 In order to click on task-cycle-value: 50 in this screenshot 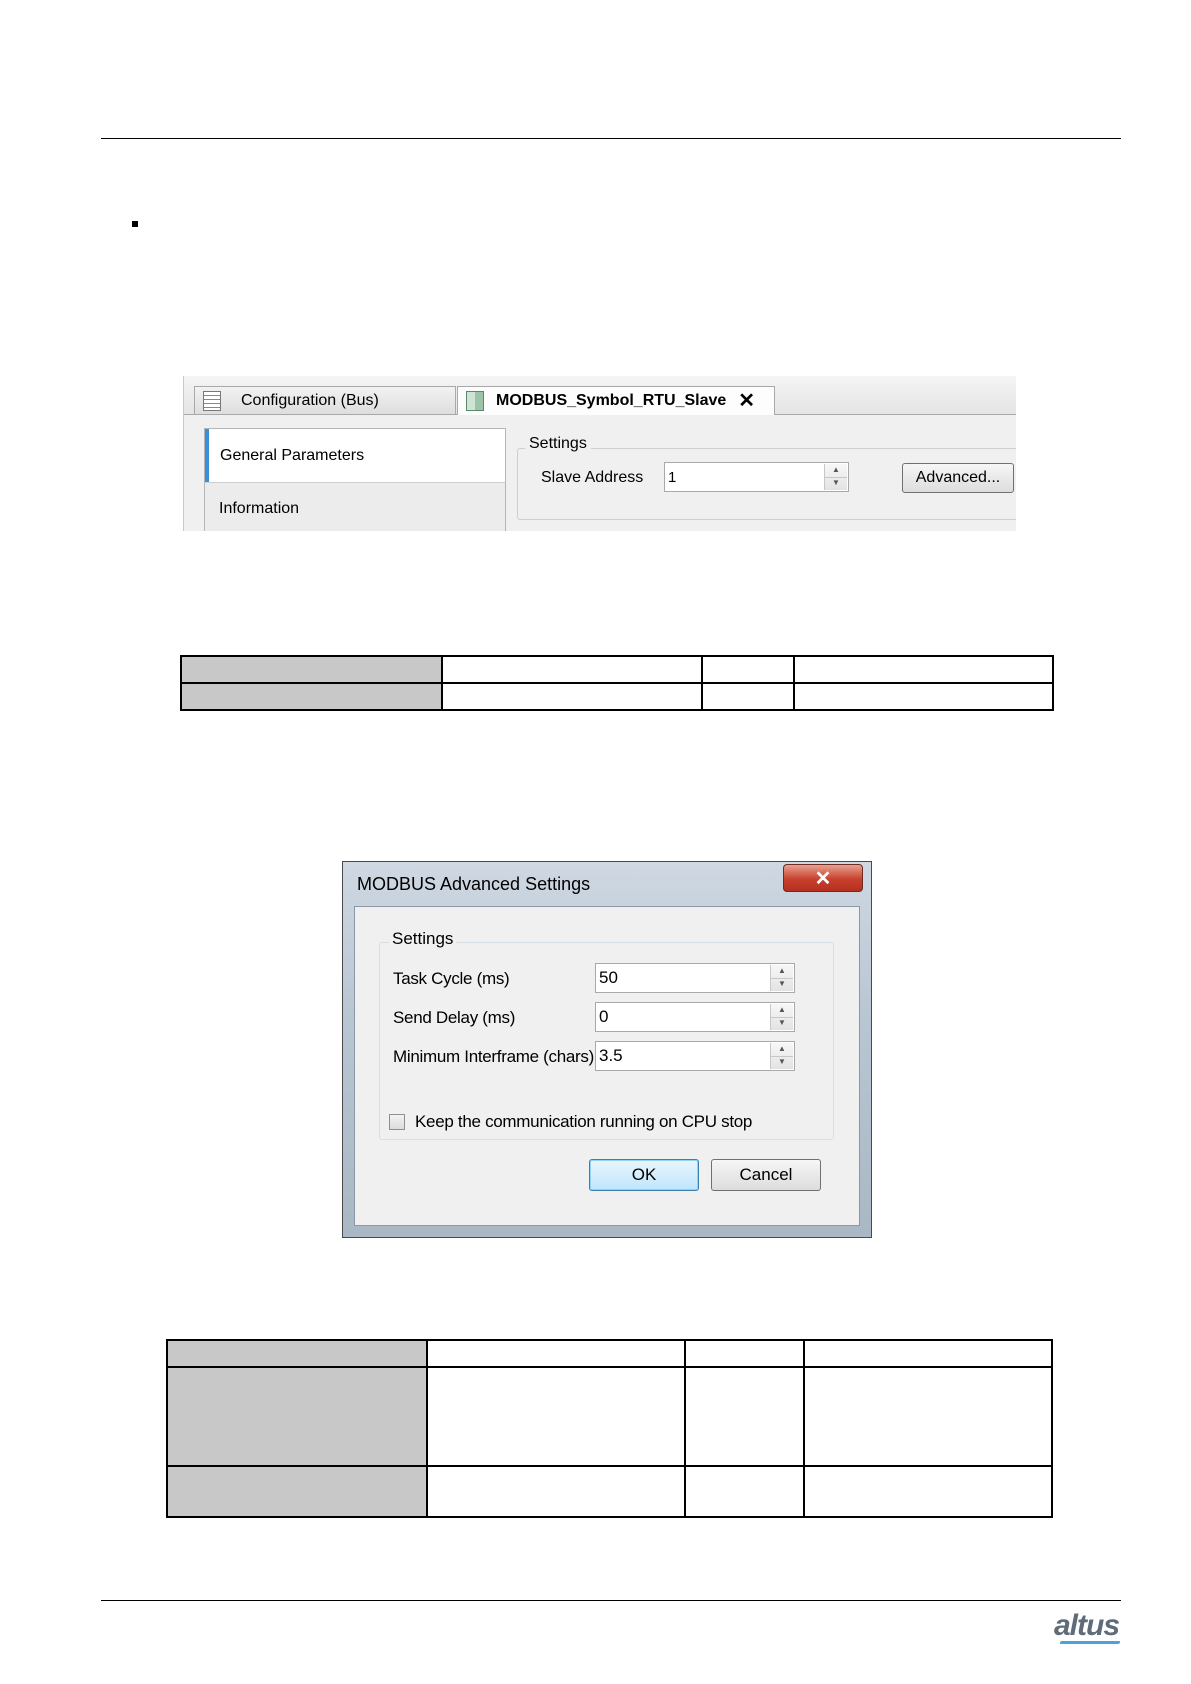, I will do `click(608, 977)`.